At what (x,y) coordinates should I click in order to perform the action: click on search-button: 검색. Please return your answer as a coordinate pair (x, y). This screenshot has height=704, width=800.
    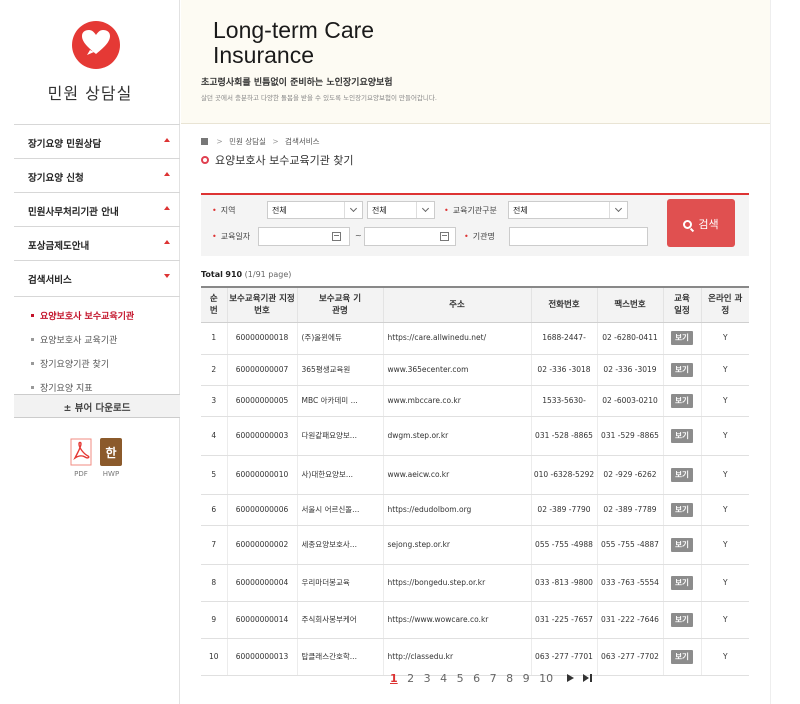
    Looking at the image, I should click on (701, 223).